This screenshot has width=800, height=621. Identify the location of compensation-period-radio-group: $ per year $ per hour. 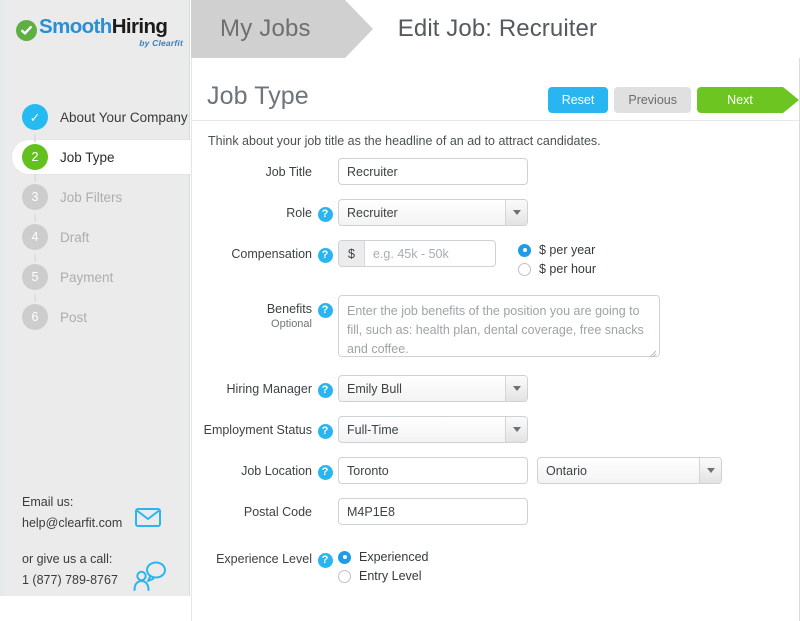
(557, 260).